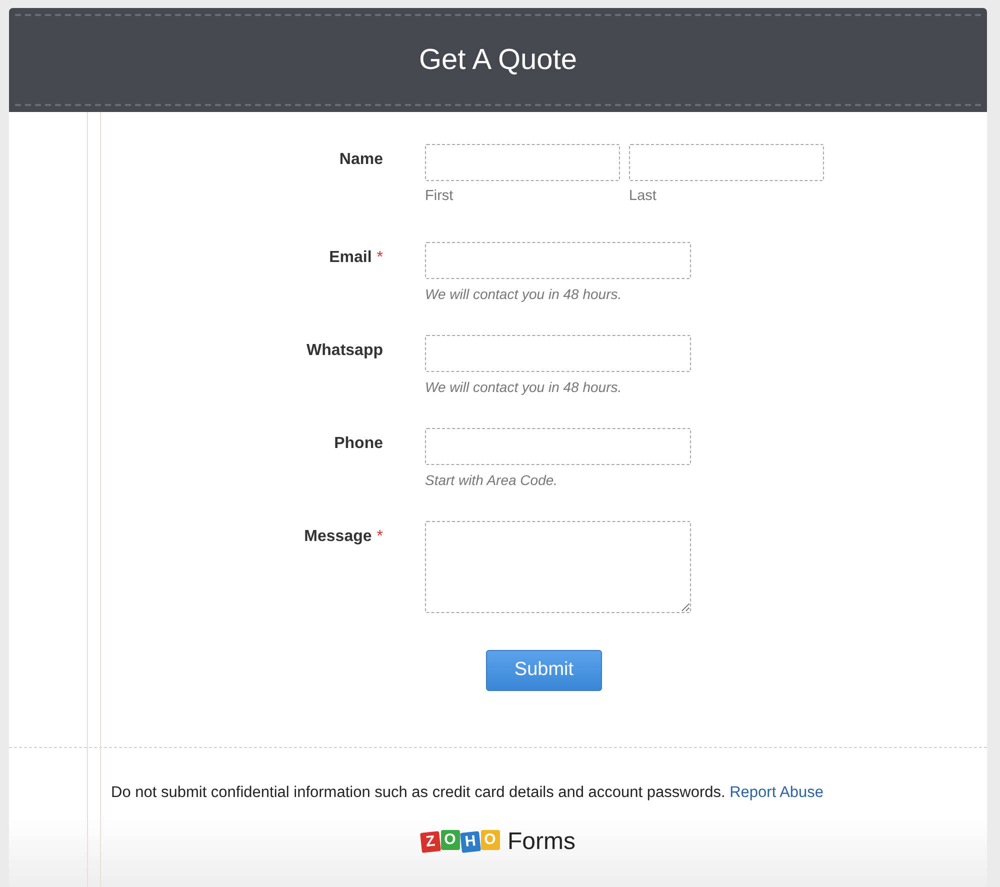  I want to click on logo-tile: H, so click(470, 842).